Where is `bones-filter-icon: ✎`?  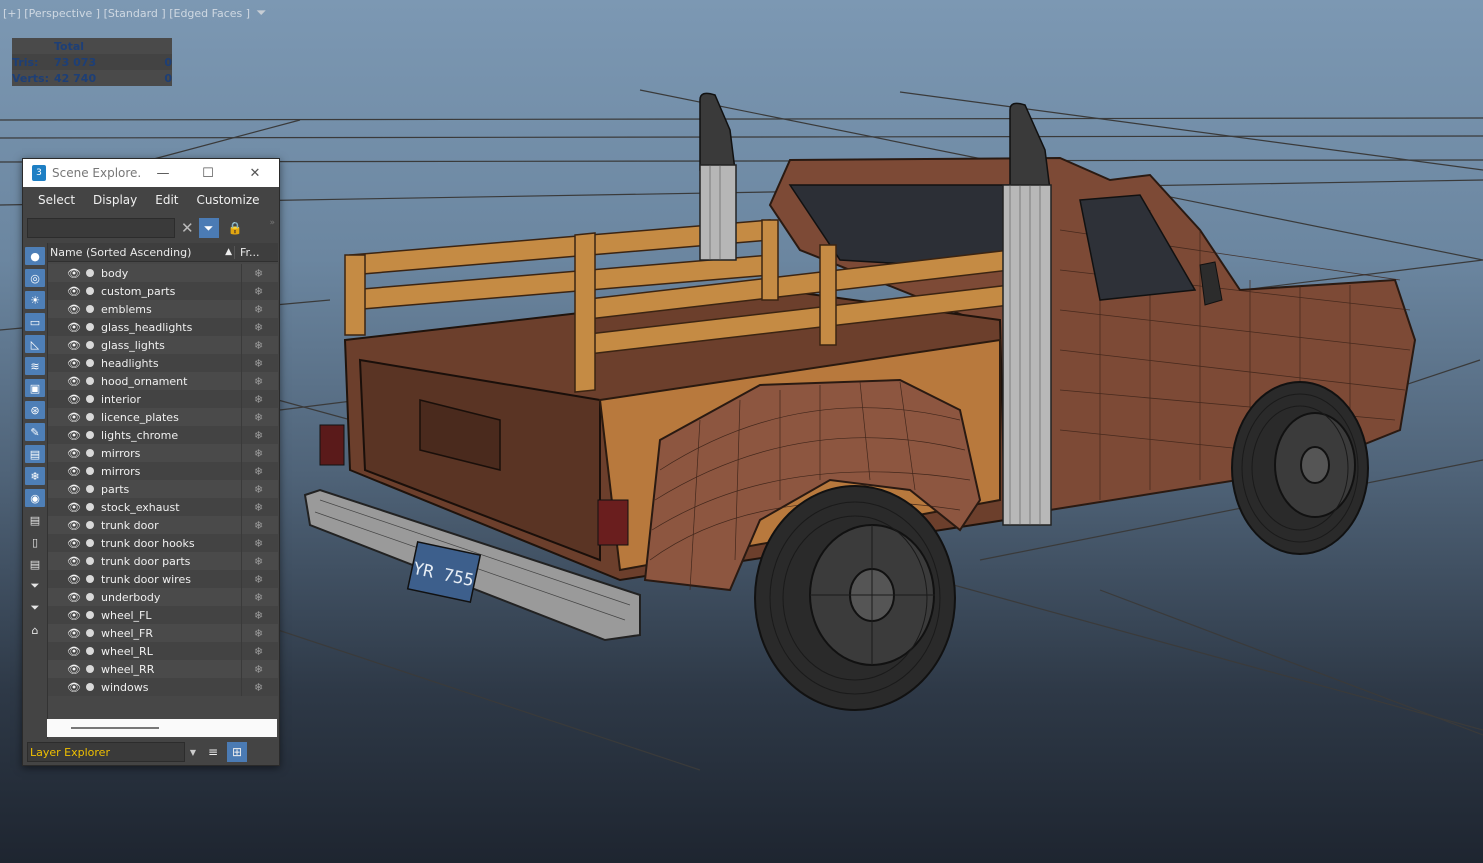
bones-filter-icon: ✎ is located at coordinates (35, 432).